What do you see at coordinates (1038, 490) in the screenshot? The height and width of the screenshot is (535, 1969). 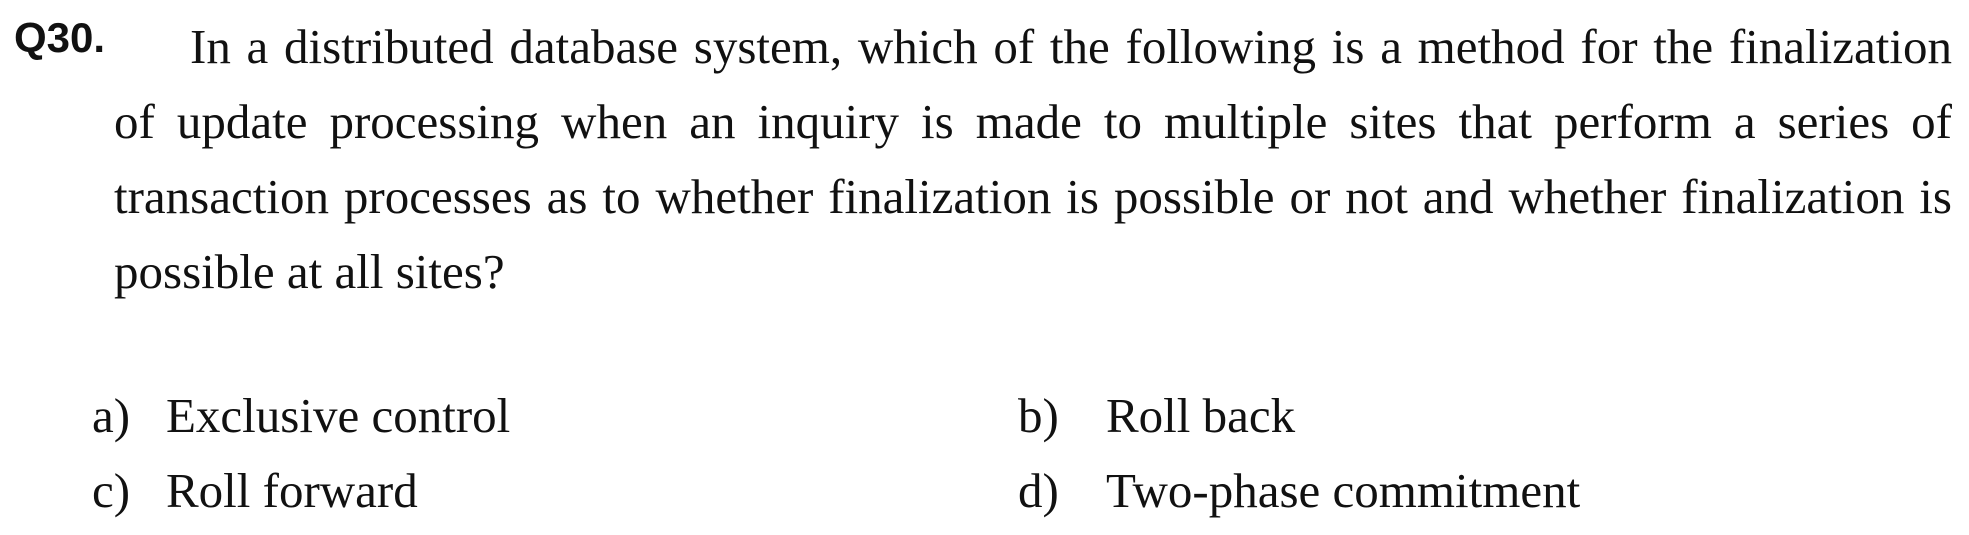 I see `option-label: d)` at bounding box center [1038, 490].